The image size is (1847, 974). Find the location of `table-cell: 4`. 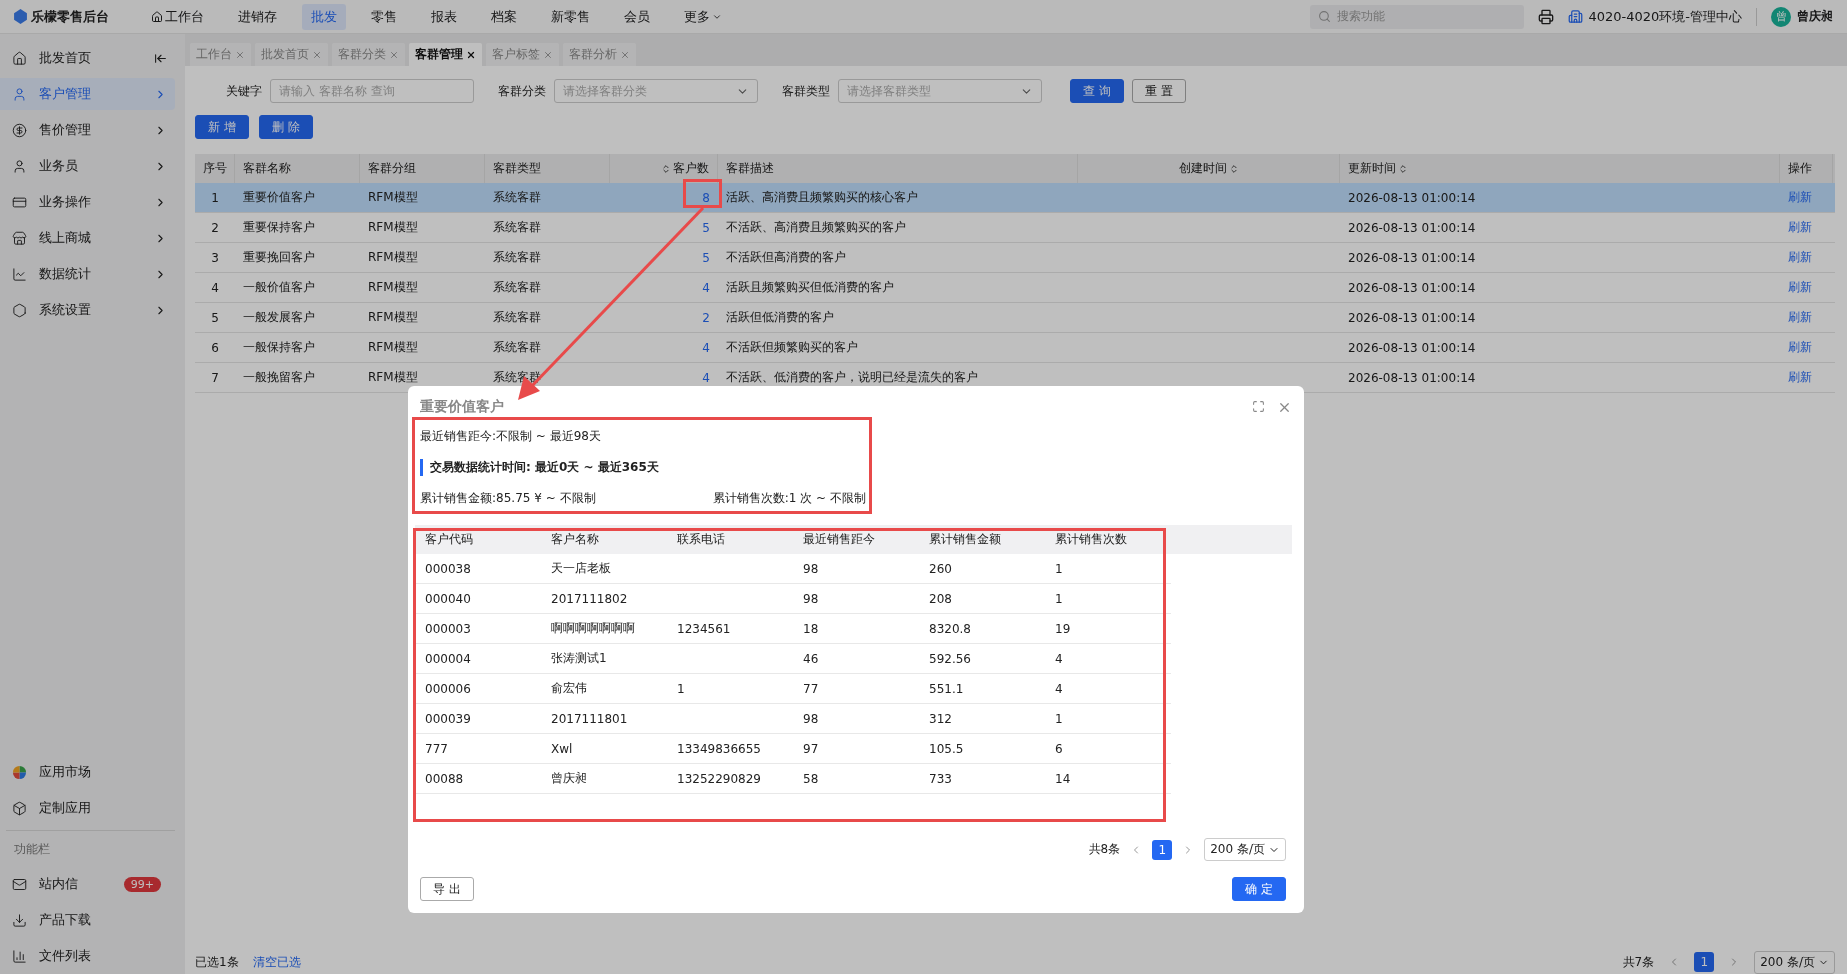

table-cell: 4 is located at coordinates (1108, 659).